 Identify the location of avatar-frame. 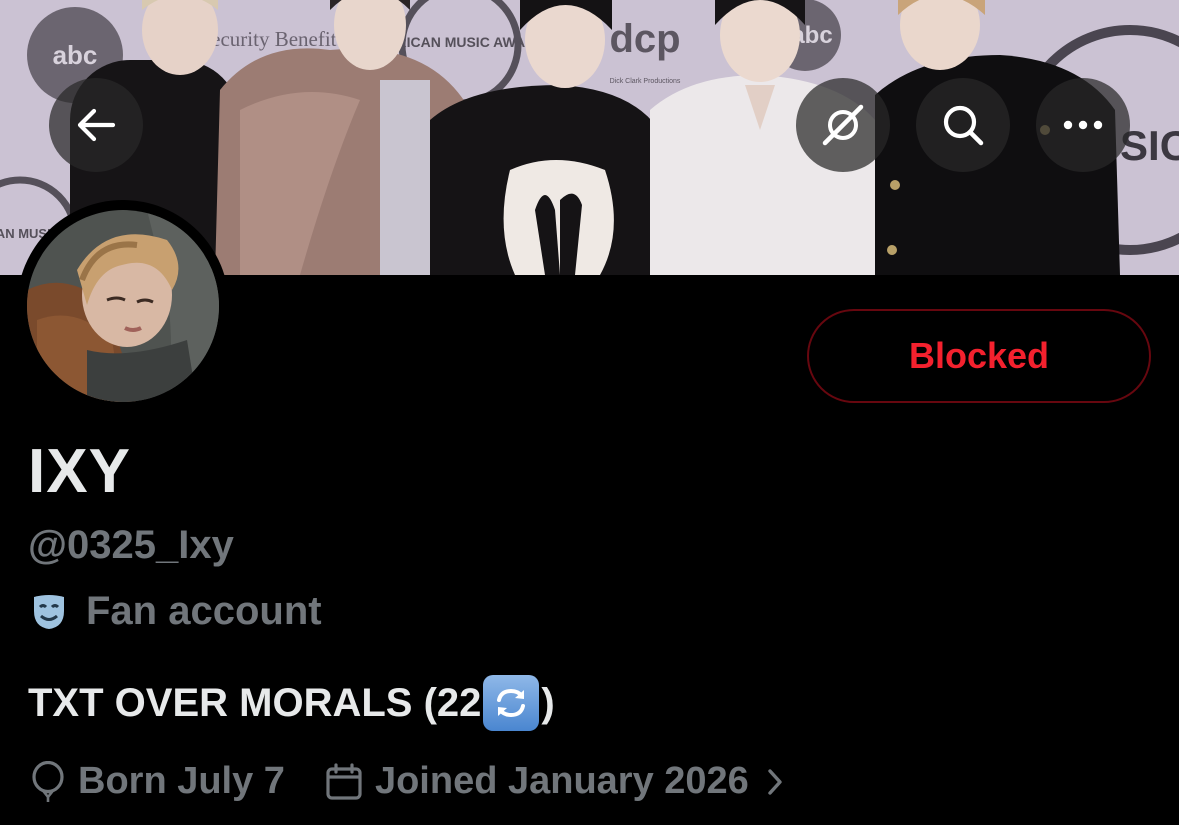
(123, 306).